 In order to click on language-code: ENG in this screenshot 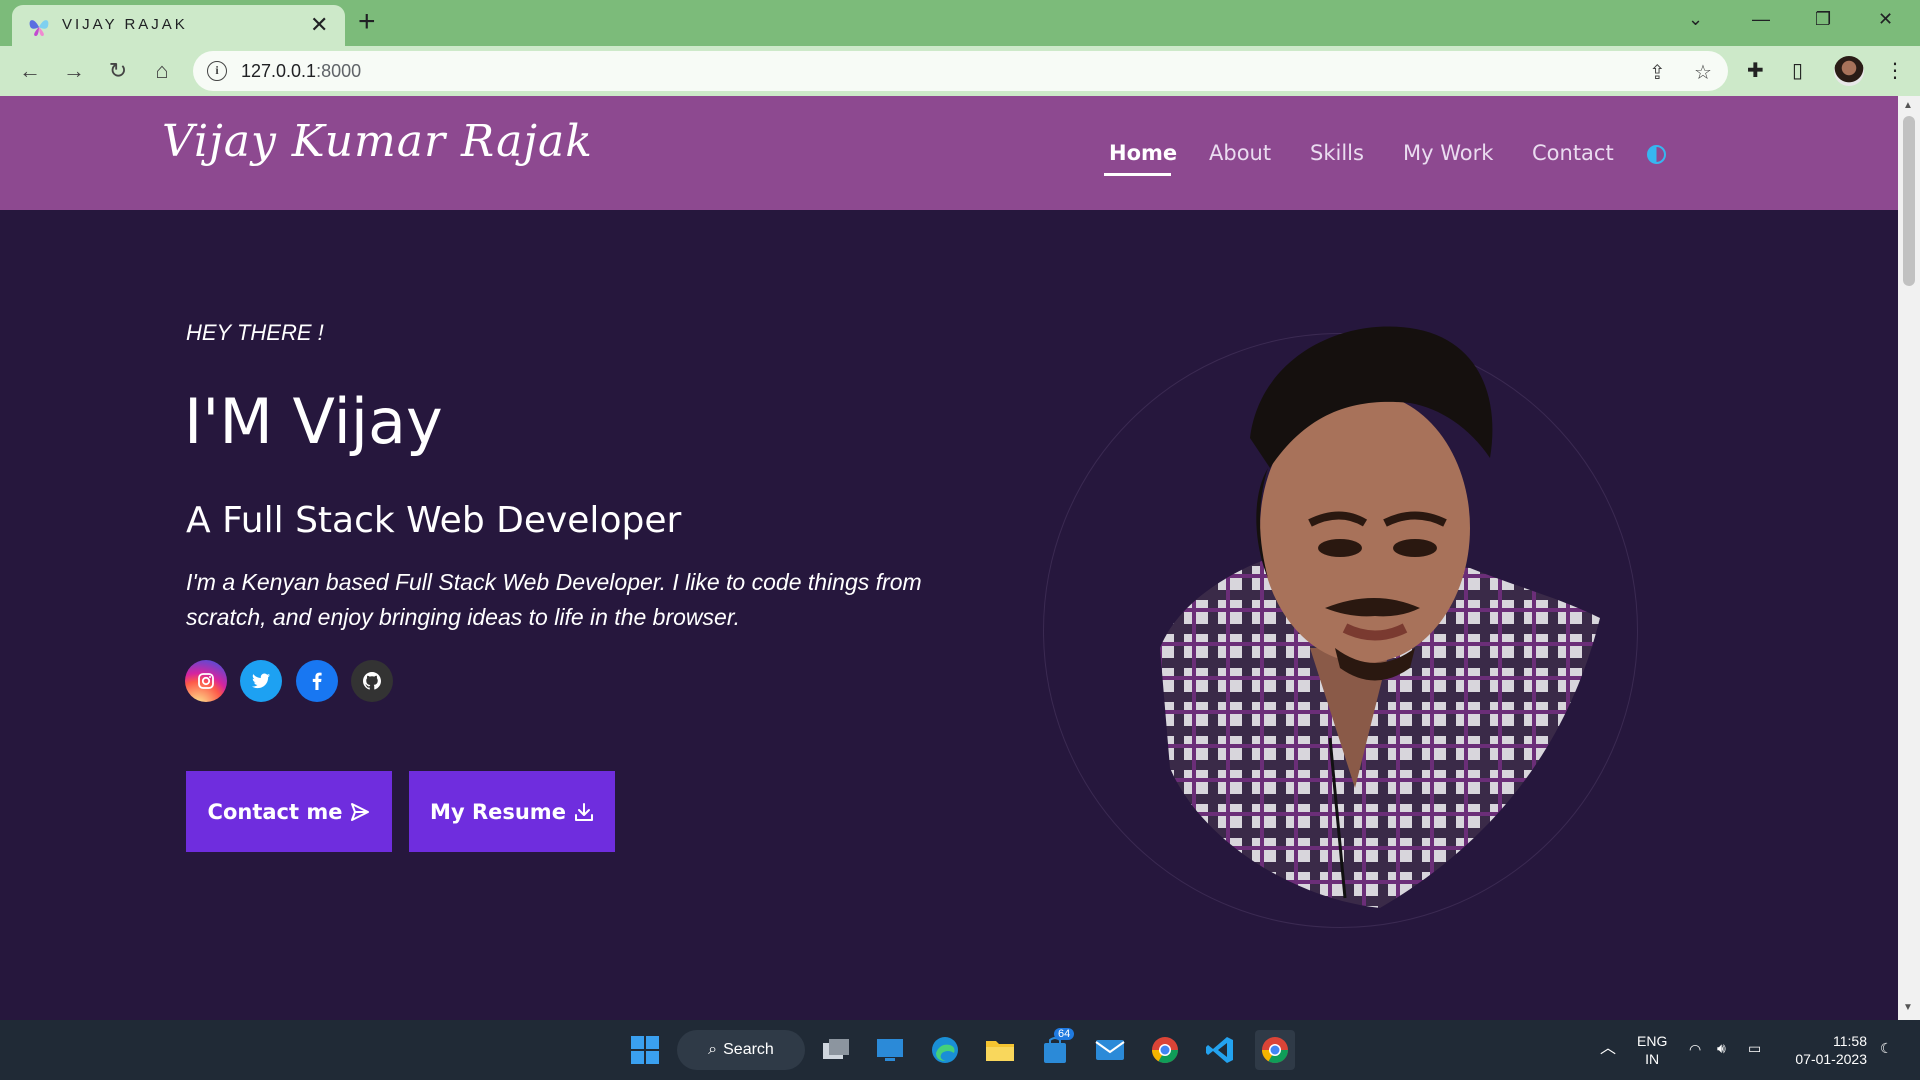, I will do `click(1652, 1041)`.